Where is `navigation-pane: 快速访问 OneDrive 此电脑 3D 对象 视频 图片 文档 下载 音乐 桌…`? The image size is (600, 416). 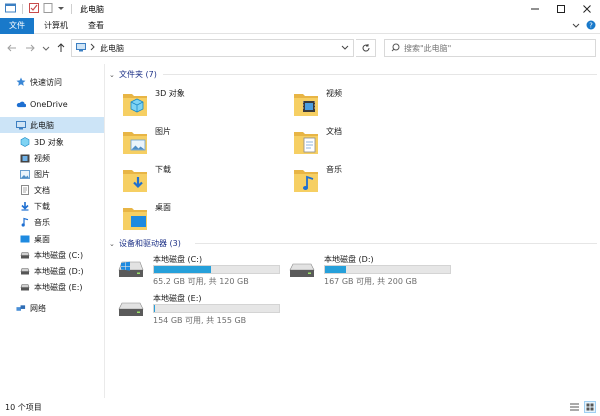
navigation-pane: 快速访问 OneDrive 此电脑 3D 对象 视频 图片 文档 下载 音乐 桌… is located at coordinates (52, 231).